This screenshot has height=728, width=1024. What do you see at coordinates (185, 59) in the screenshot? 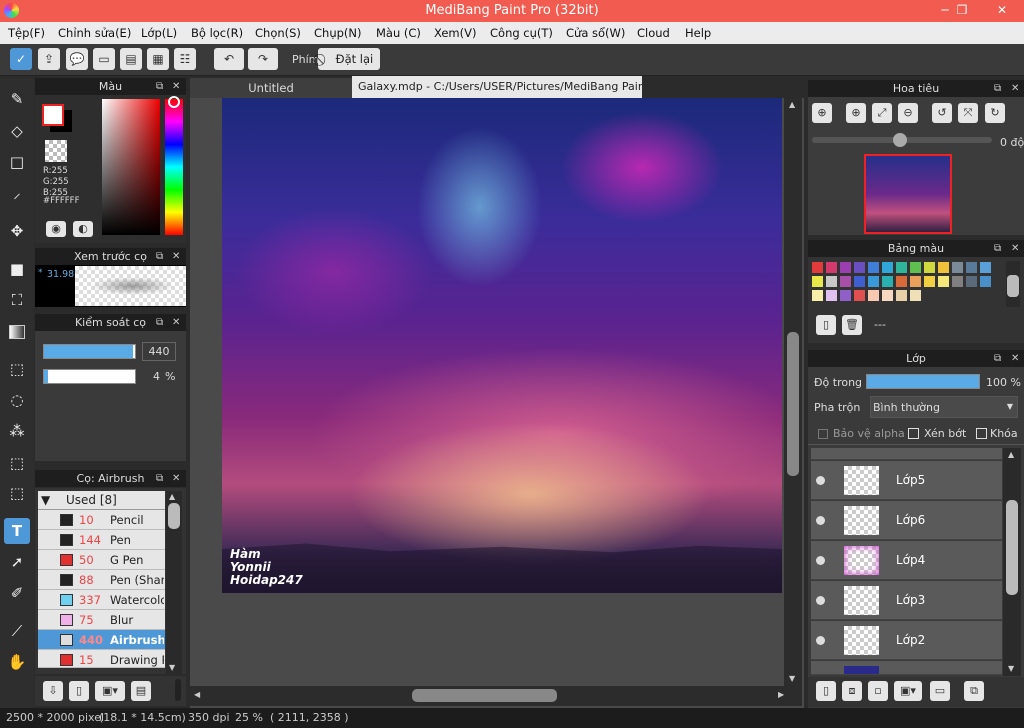
I see `settings-list-icon: ☷` at bounding box center [185, 59].